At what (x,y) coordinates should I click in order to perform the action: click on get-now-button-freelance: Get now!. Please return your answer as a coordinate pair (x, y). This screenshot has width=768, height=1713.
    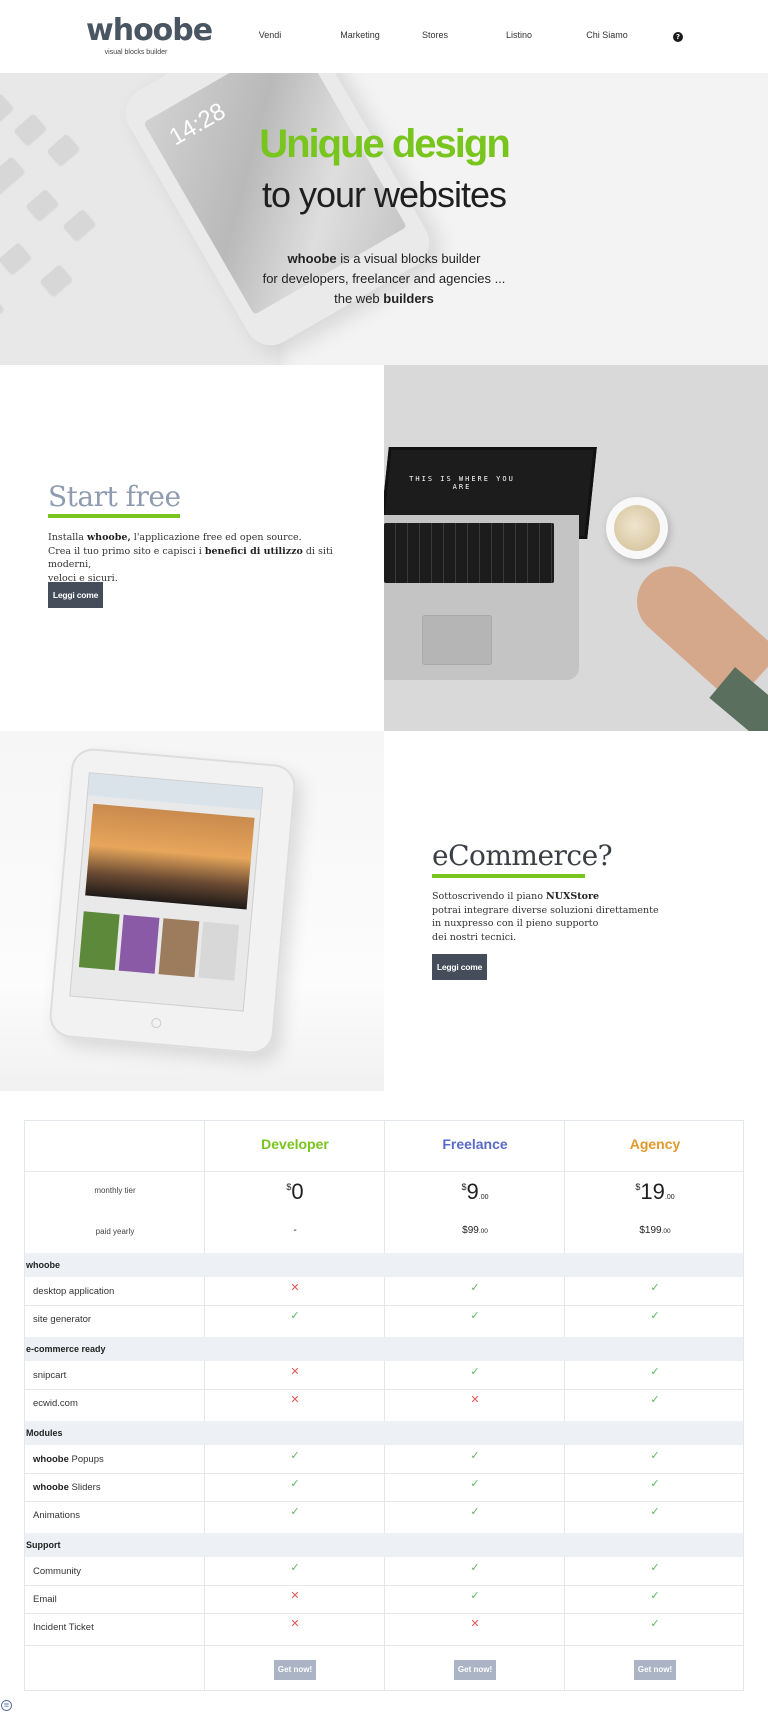
    Looking at the image, I should click on (475, 1670).